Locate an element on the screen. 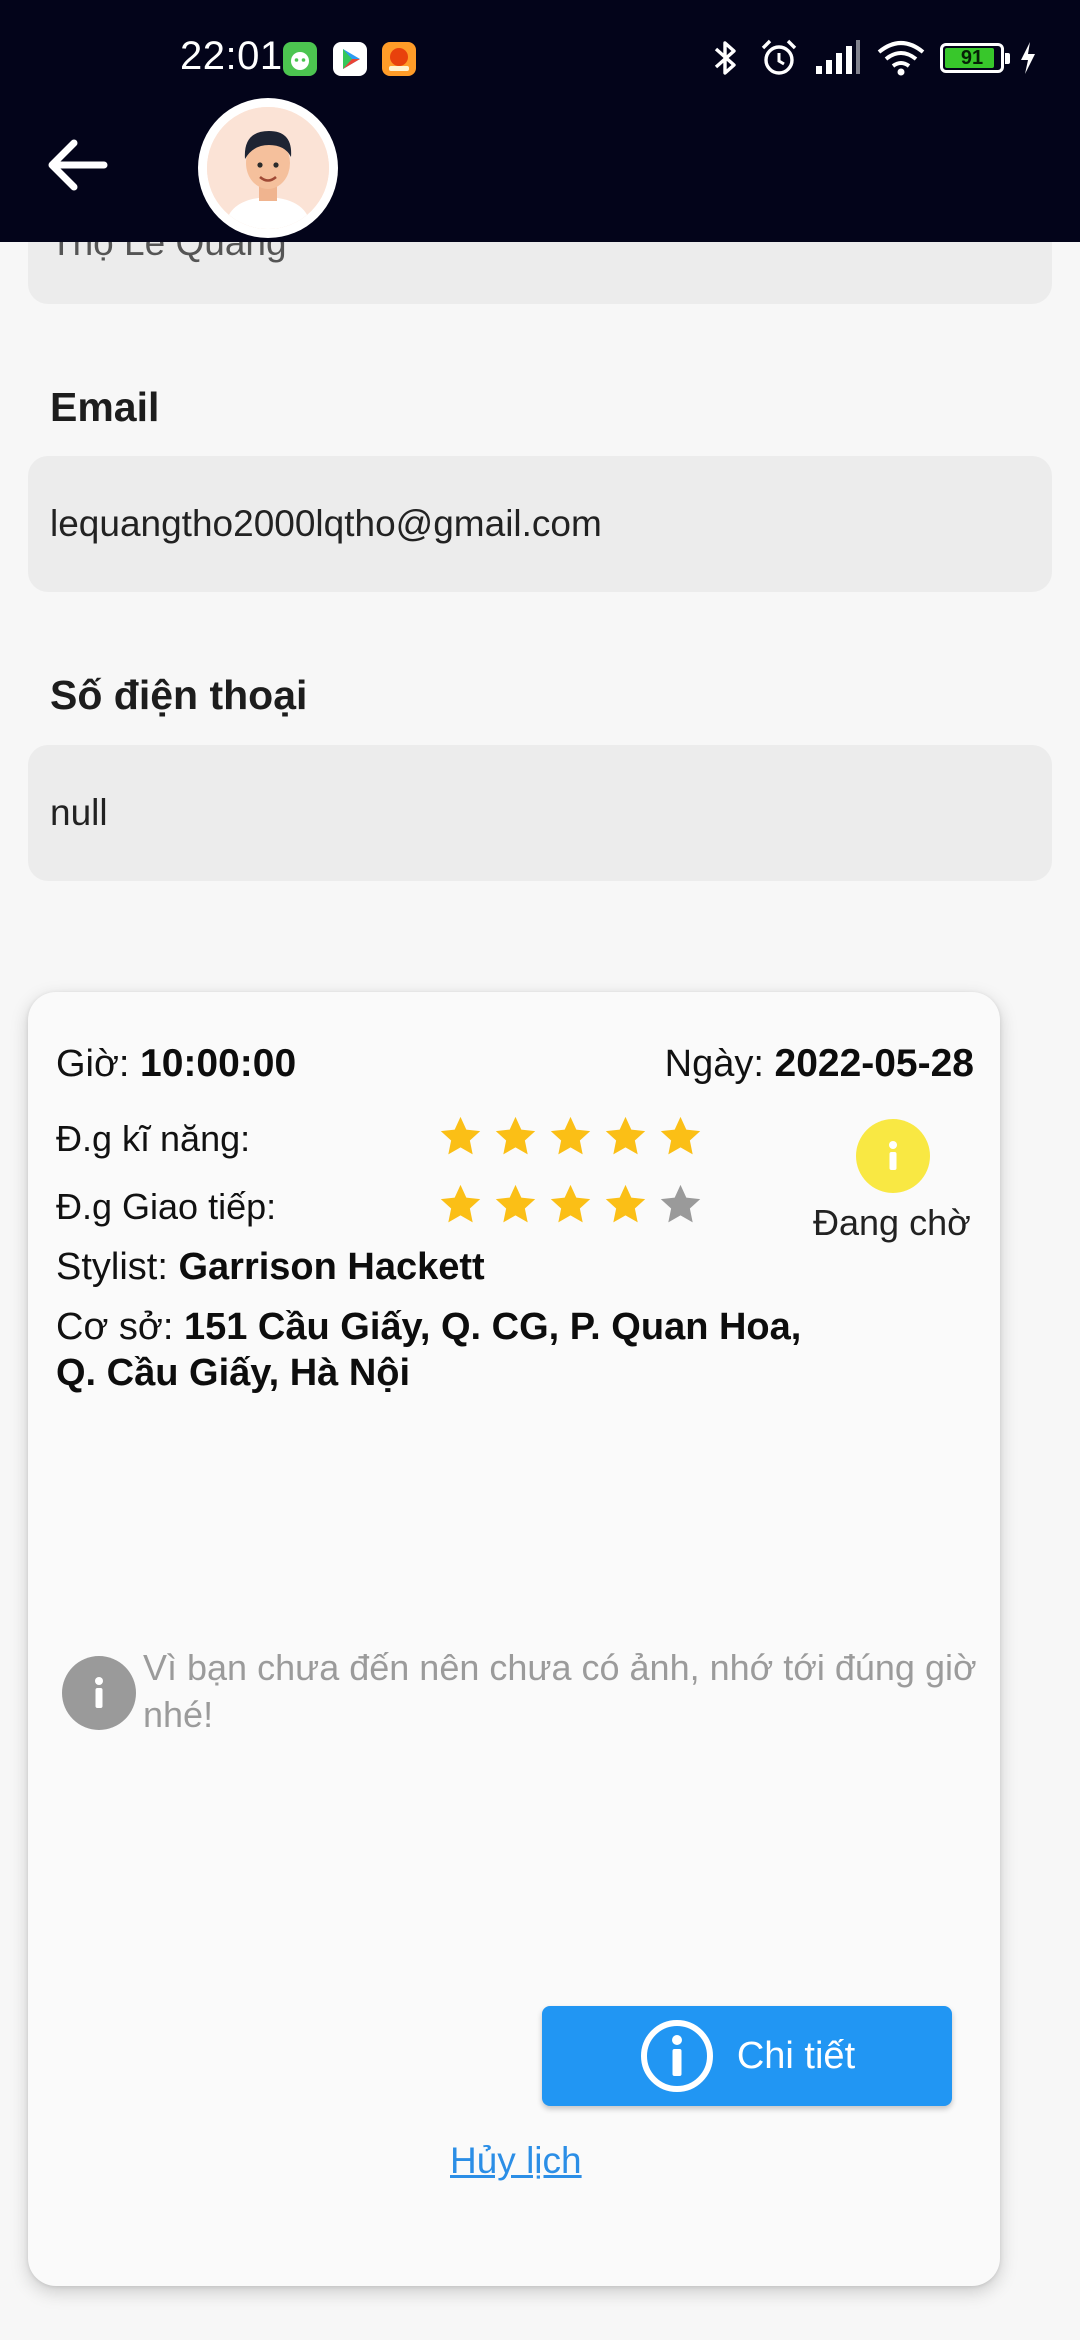 Image resolution: width=1080 pixels, height=2340 pixels. system-icons: 91 is located at coordinates (873, 58).